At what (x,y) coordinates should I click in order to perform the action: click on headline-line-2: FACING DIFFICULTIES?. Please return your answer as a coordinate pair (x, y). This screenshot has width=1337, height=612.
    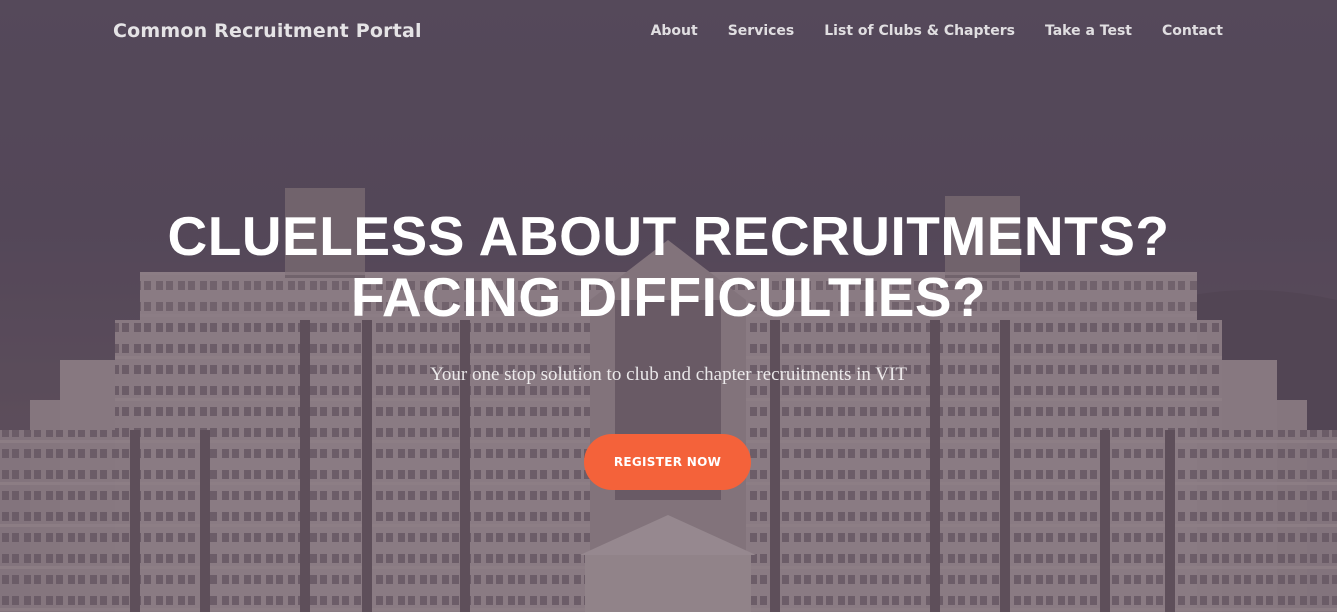
    Looking at the image, I should click on (668, 297).